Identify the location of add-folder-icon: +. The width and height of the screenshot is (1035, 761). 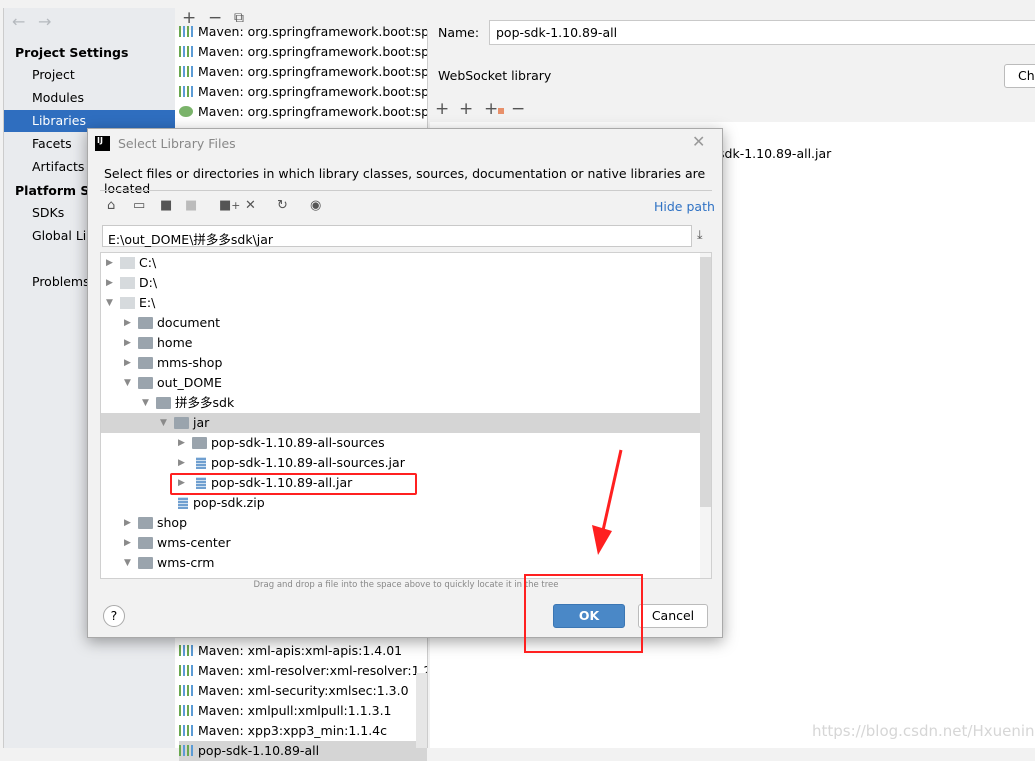
(494, 109).